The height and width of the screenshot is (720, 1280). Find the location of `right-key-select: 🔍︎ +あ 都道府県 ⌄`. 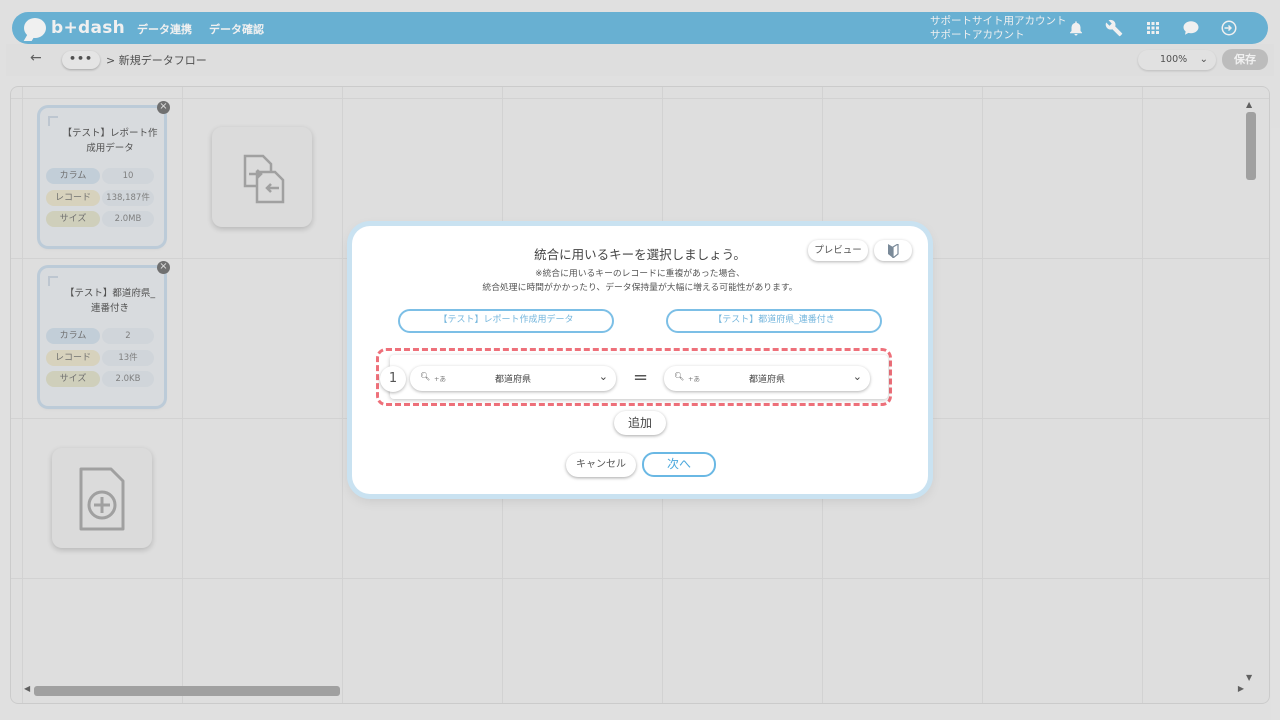

right-key-select: 🔍︎ +あ 都道府県 ⌄ is located at coordinates (767, 378).